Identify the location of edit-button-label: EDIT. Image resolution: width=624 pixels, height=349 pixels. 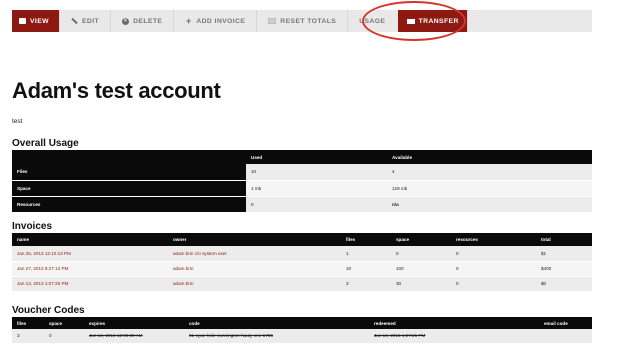
(91, 21).